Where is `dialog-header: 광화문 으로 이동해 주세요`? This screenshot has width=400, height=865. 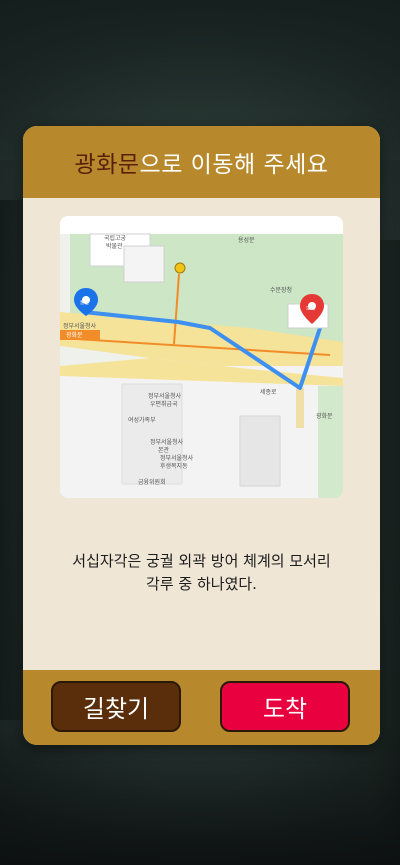
dialog-header: 광화문 으로 이동해 주세요 is located at coordinates (201, 162).